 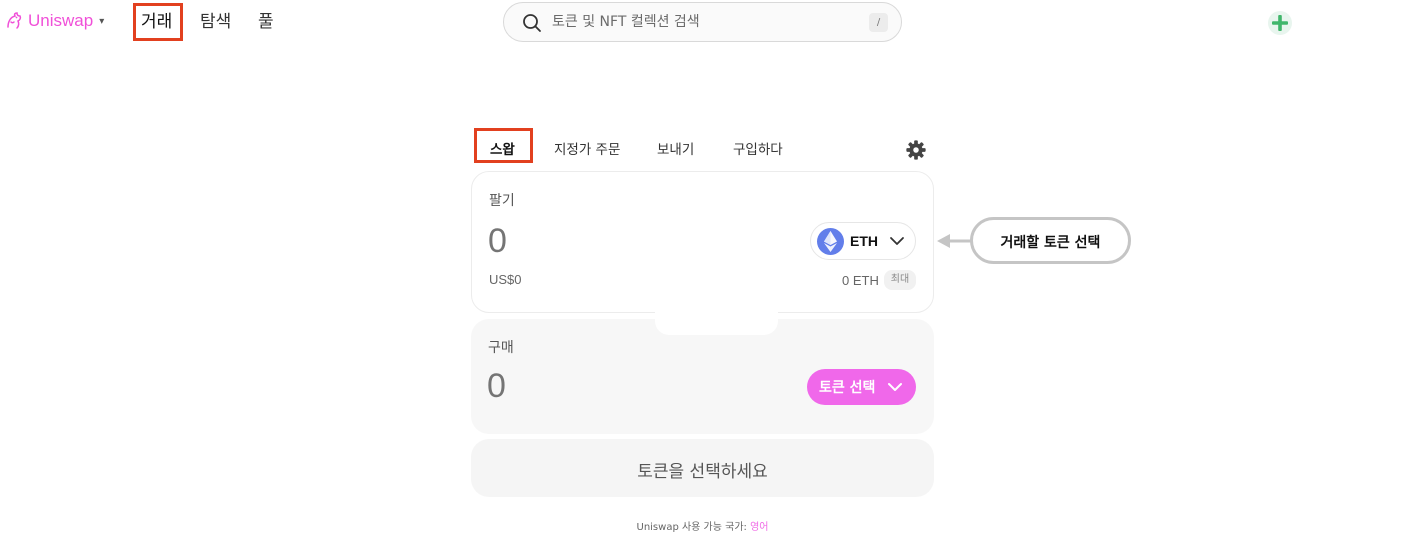 I want to click on plus-icon, so click(x=1280, y=23).